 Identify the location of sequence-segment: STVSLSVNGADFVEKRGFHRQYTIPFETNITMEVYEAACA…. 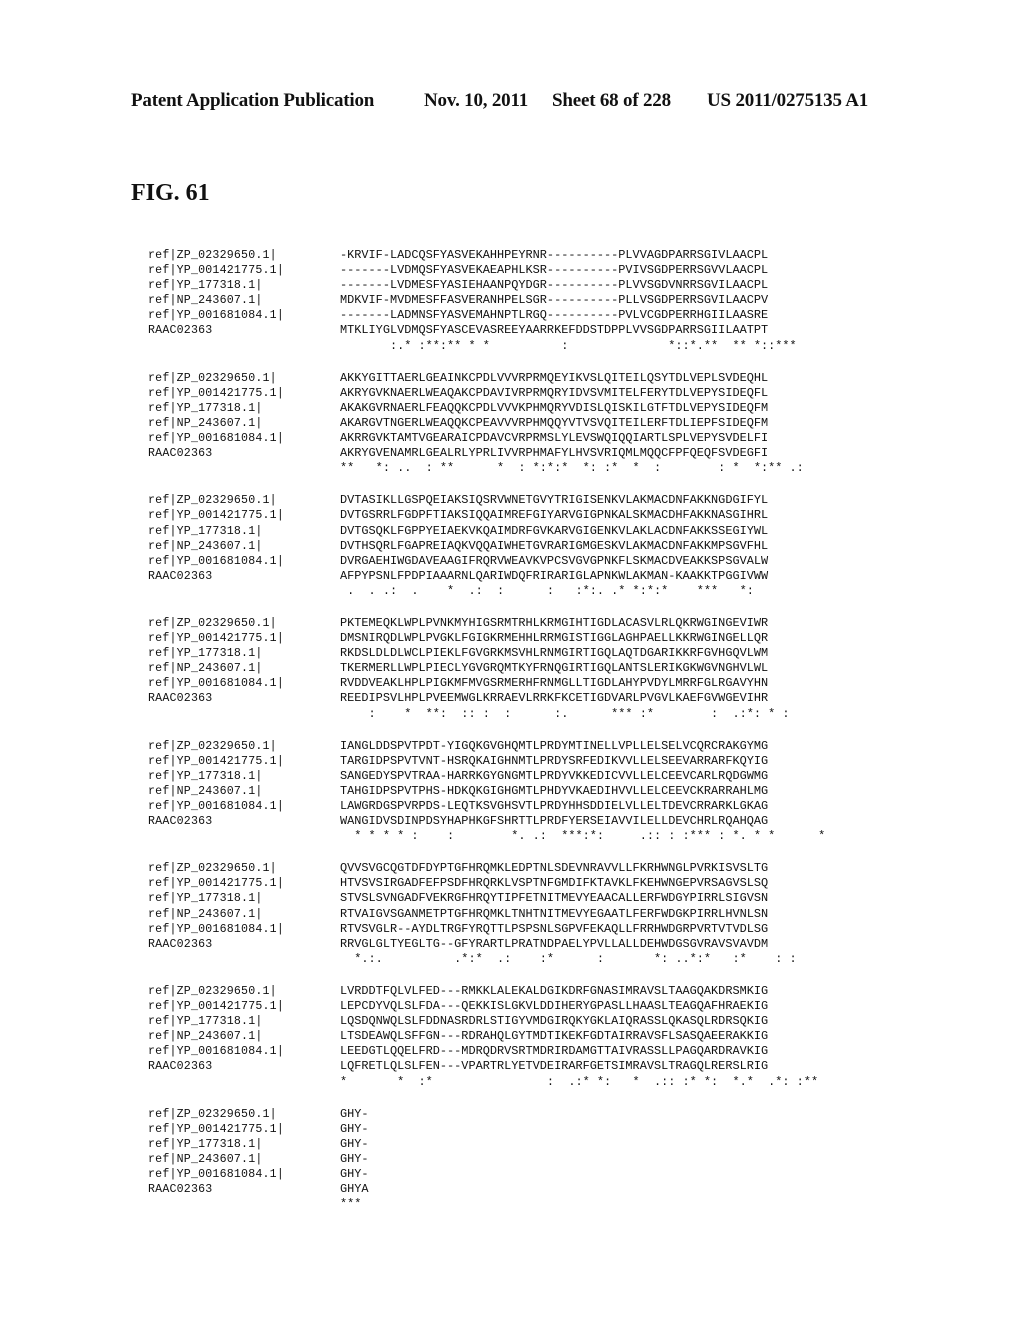
(554, 898).